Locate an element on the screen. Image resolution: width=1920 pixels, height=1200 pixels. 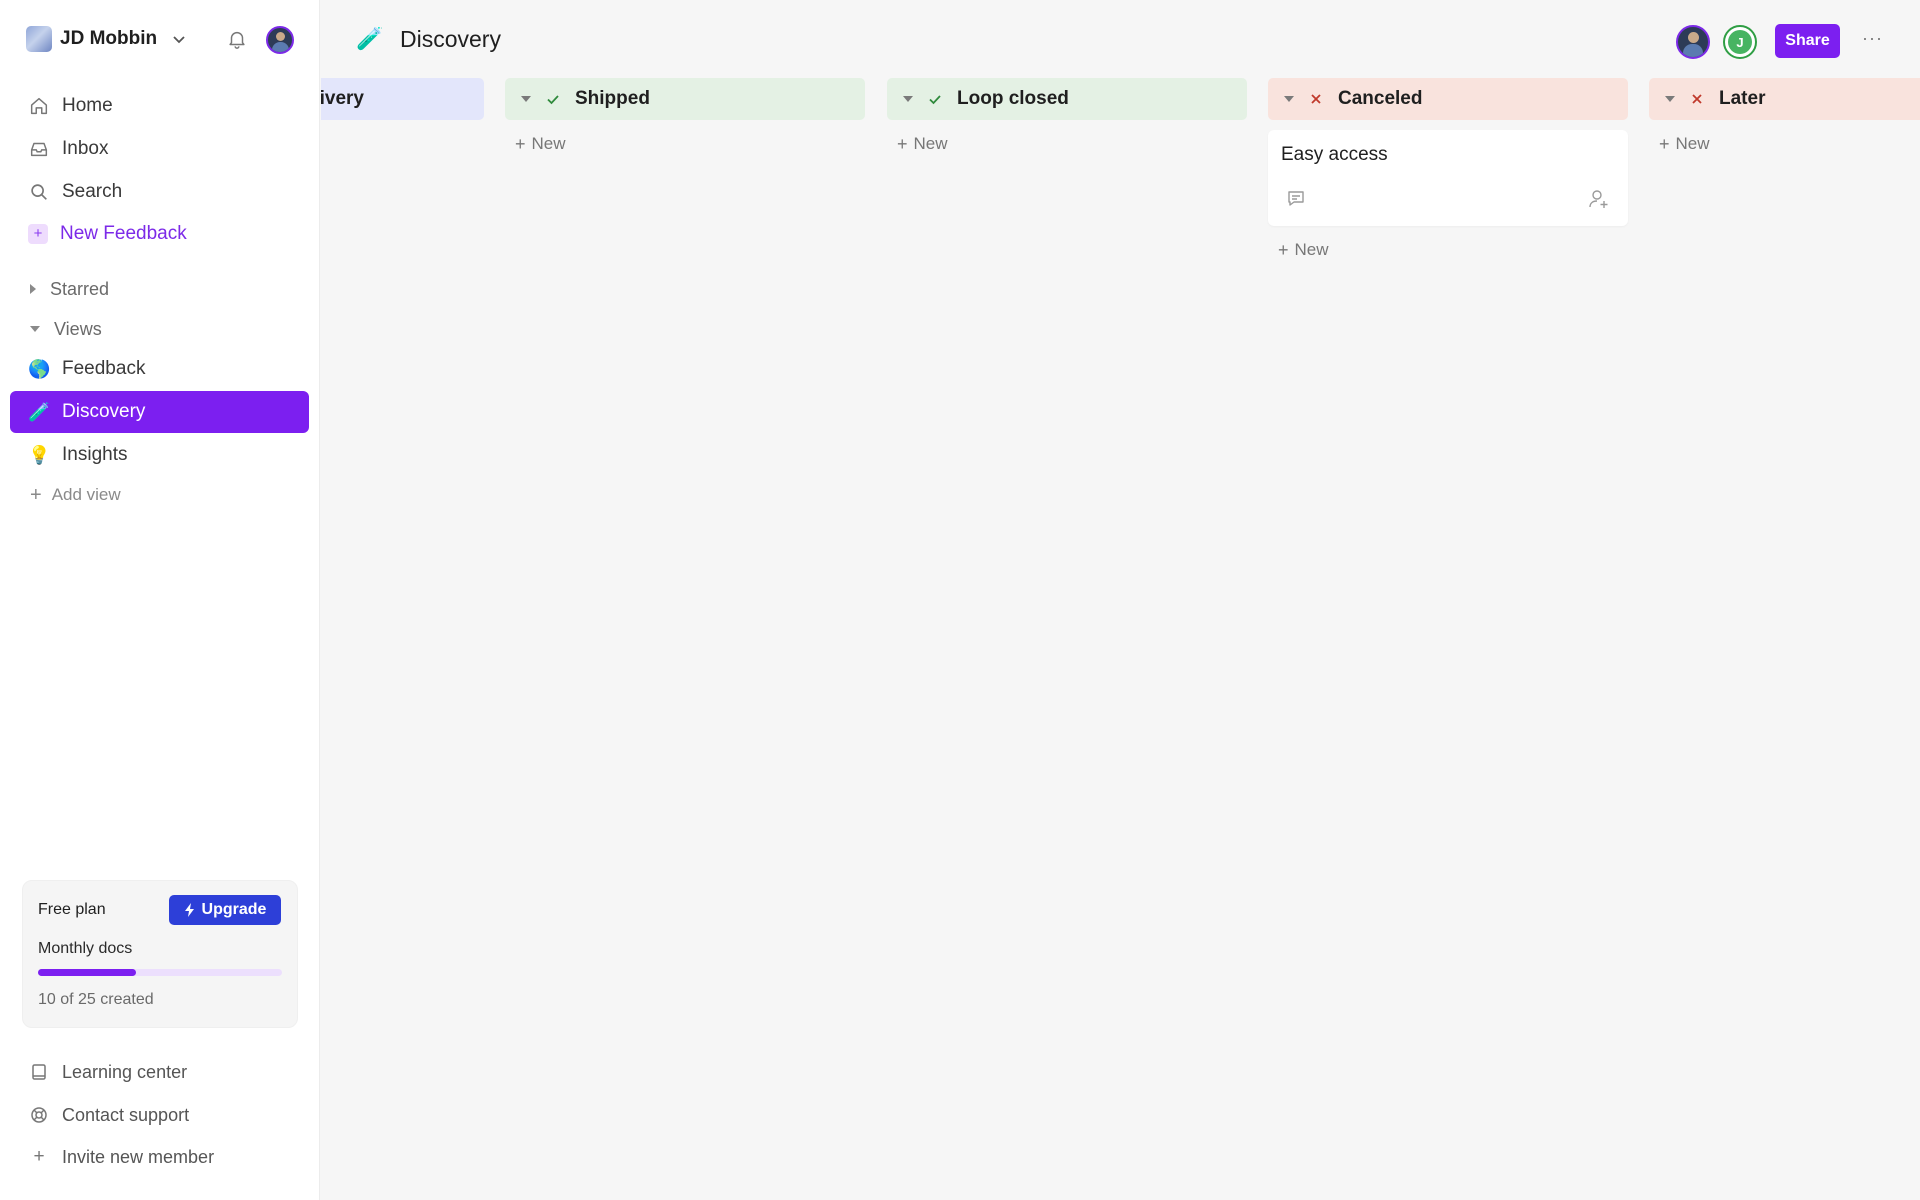
column-title: Loop closed is located at coordinates (1013, 98).